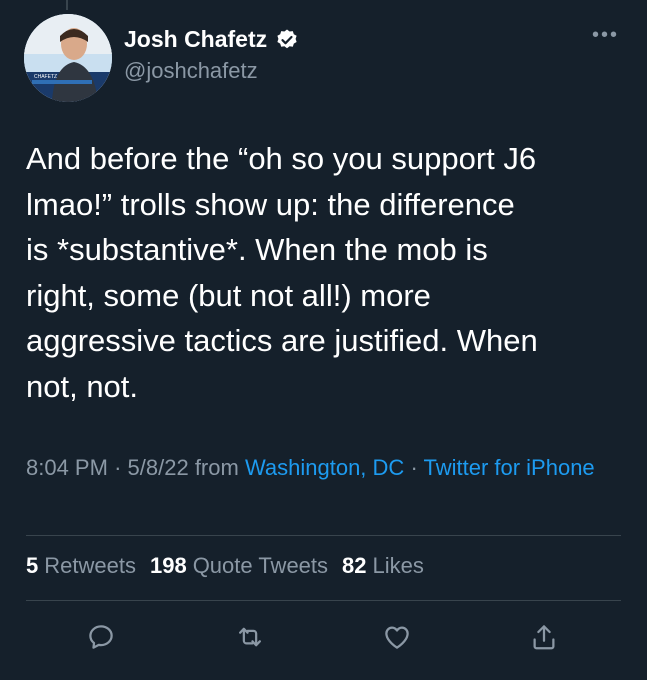 The width and height of the screenshot is (647, 680). I want to click on source-link: Twitter for iPhone, so click(508, 467).